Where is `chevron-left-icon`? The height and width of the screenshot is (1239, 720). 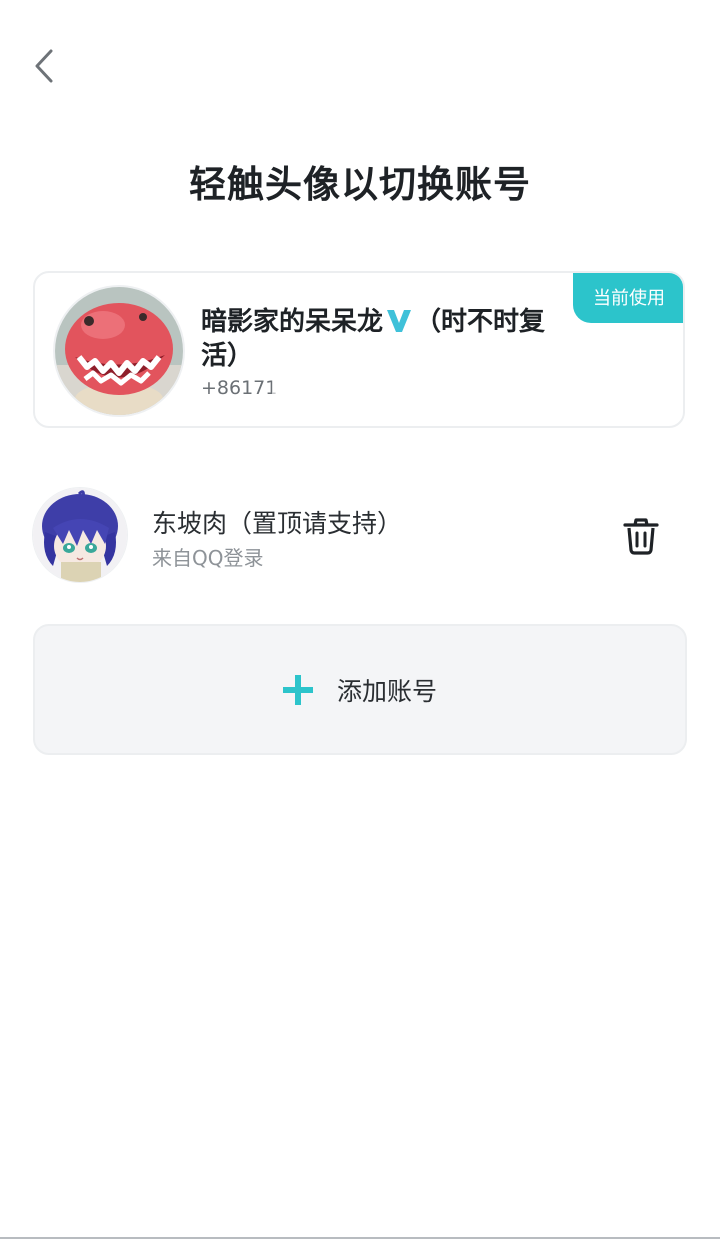 chevron-left-icon is located at coordinates (44, 66).